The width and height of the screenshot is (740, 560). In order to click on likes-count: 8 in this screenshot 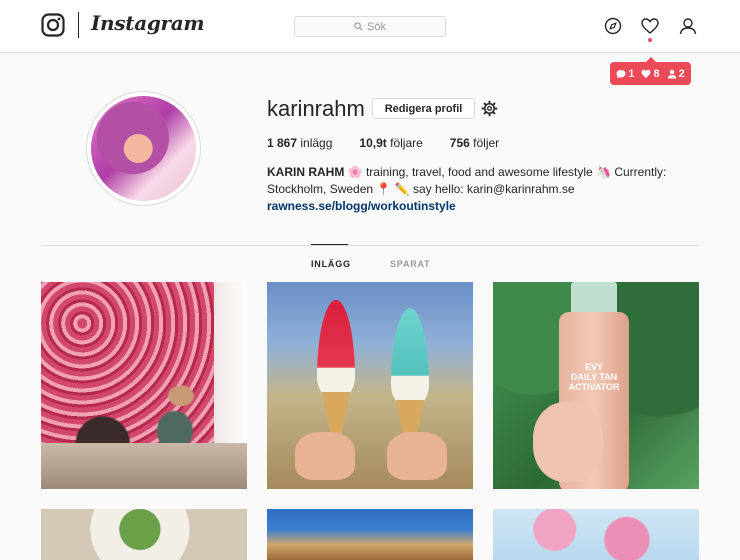, I will do `click(650, 74)`.